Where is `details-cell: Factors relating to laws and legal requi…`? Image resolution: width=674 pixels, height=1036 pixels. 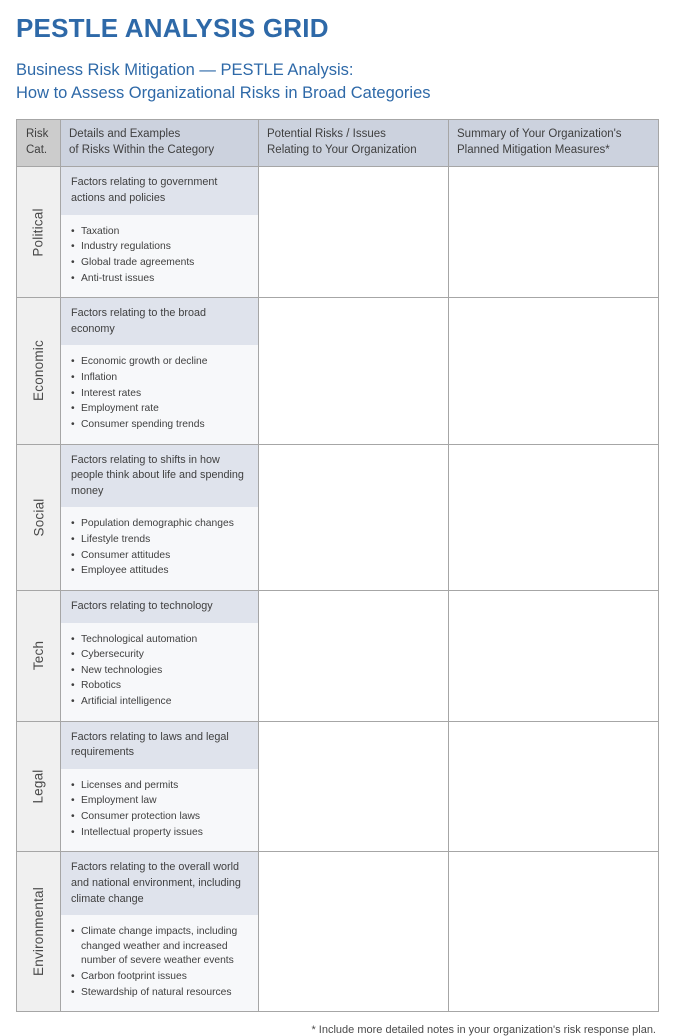 details-cell: Factors relating to laws and legal requi… is located at coordinates (159, 786).